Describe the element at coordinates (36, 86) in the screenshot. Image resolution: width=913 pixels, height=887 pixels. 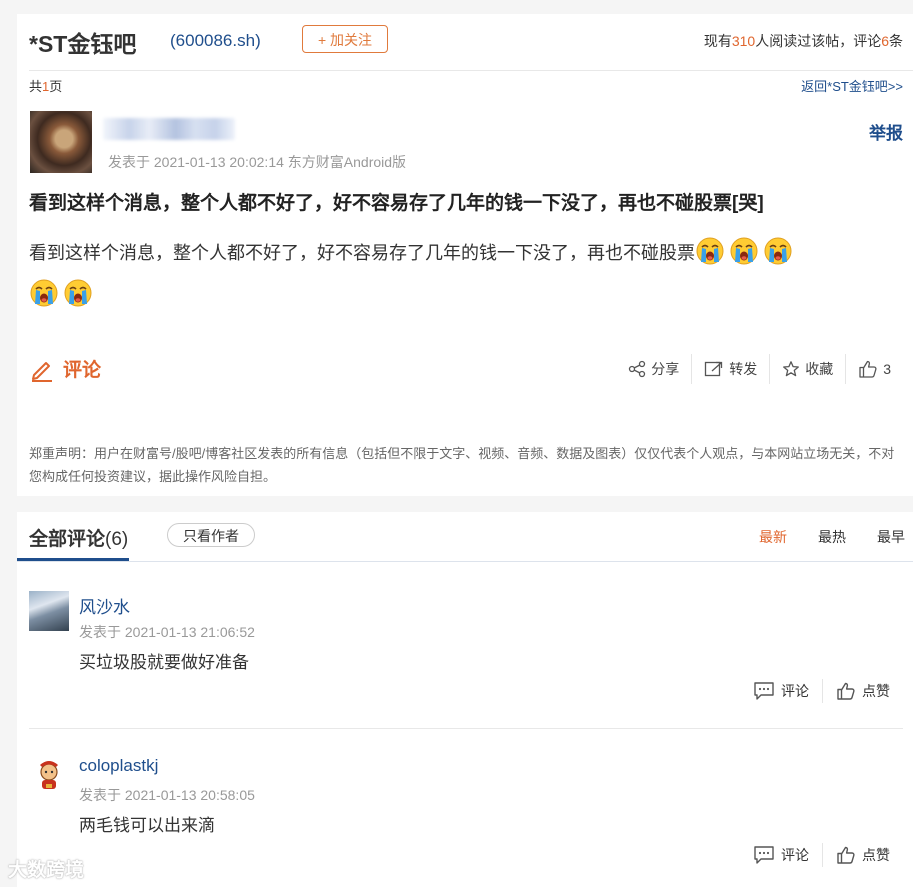
I see `pages-prefix: 共` at that location.